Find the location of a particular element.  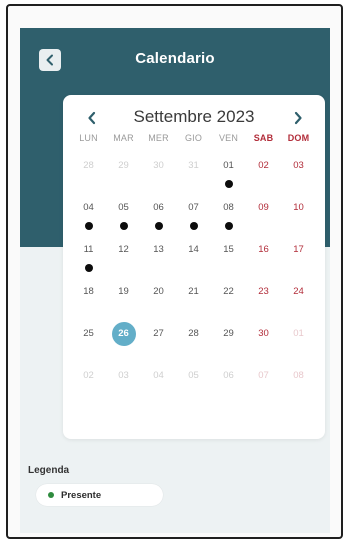

weekday-label: GIO is located at coordinates (193, 138).